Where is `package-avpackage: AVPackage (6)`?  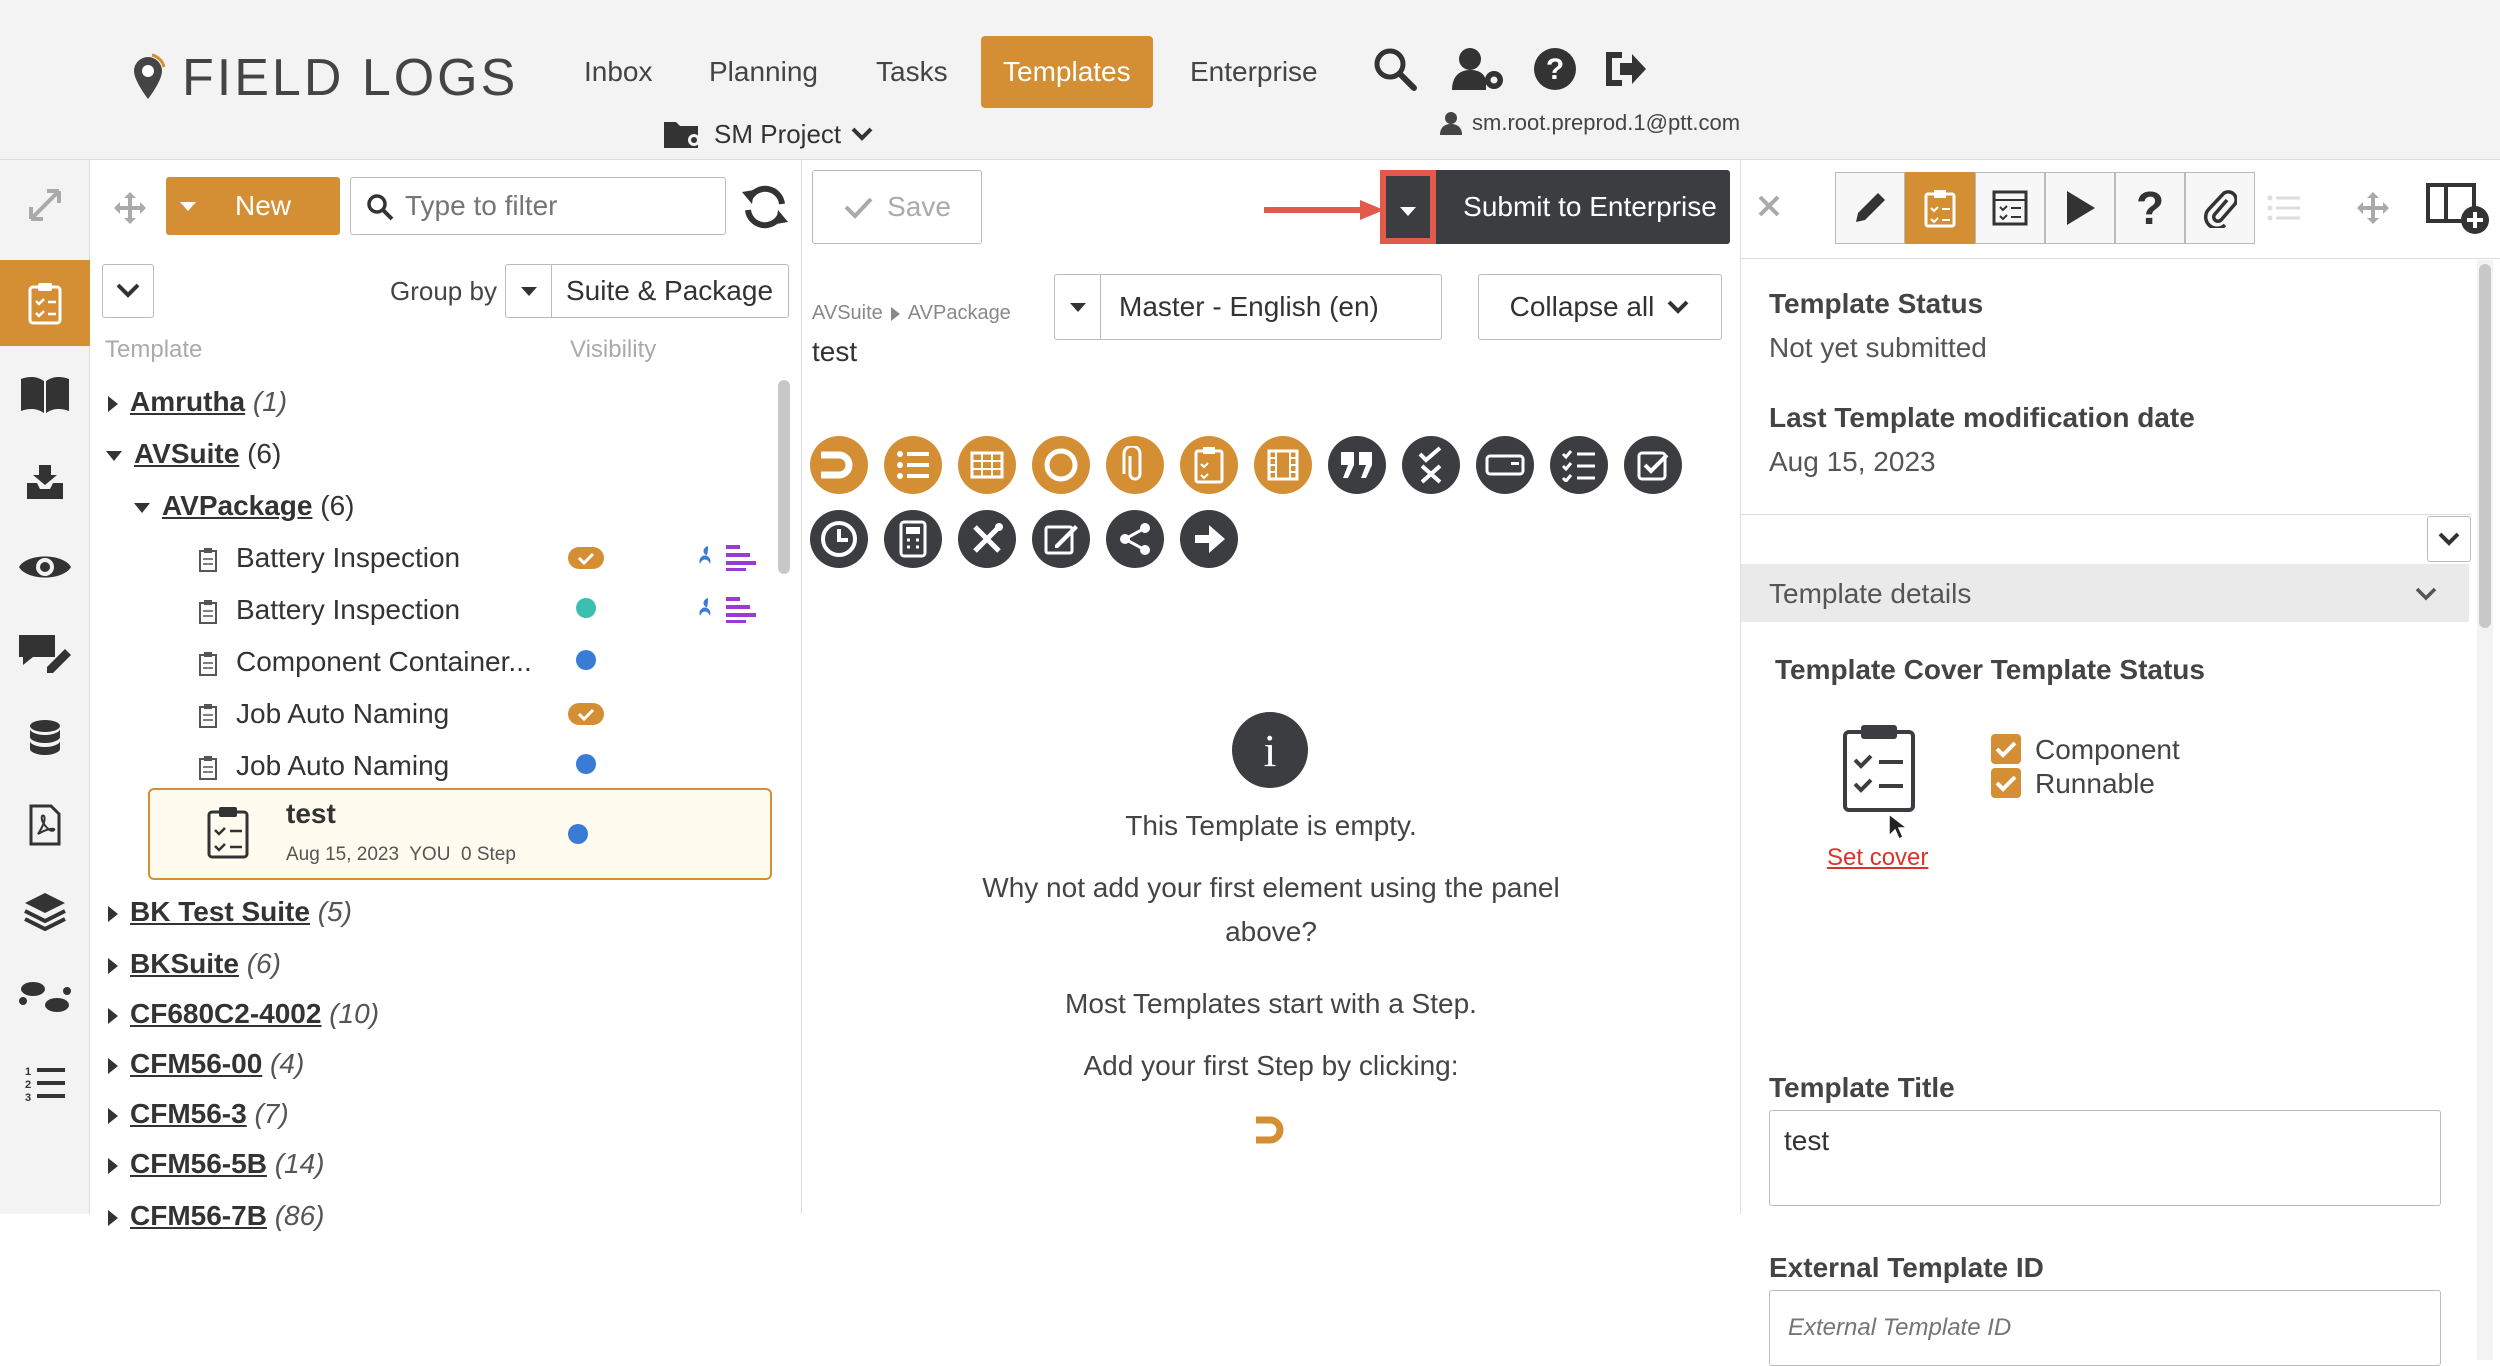
package-avpackage: AVPackage (6) is located at coordinates (244, 506).